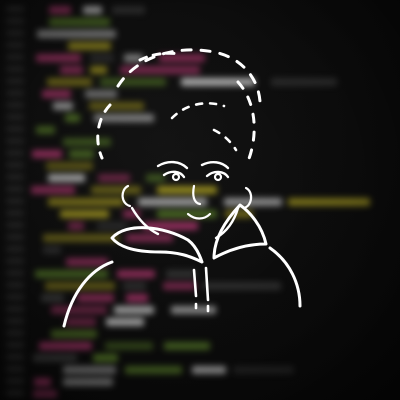  I want to click on right-shoulder, so click(285, 277).